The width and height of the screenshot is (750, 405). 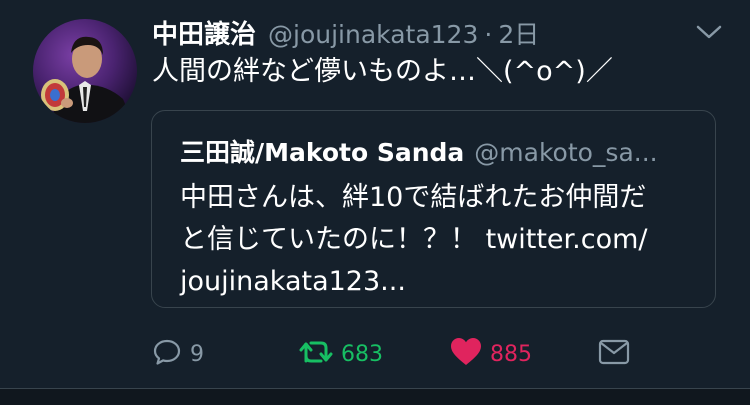 I want to click on reply-icon, so click(x=167, y=354).